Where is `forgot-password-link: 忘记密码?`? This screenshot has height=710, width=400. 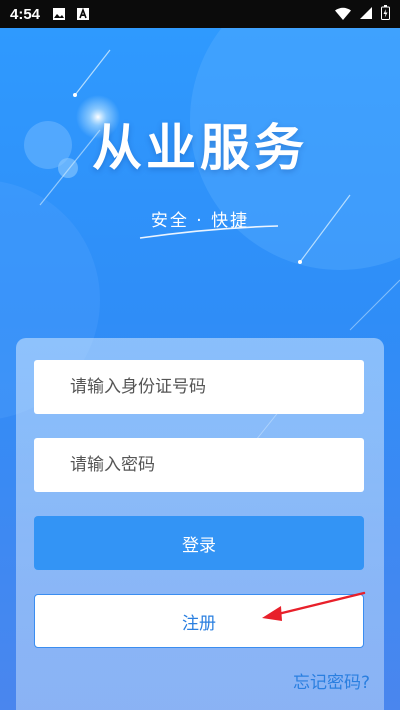 forgot-password-link: 忘记密码? is located at coordinates (331, 680).